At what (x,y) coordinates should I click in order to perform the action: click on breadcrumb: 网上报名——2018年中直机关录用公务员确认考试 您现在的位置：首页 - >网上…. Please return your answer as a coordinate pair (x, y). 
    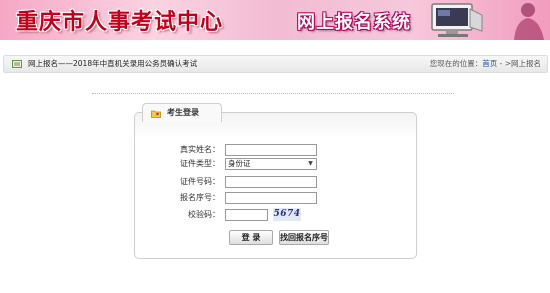
    Looking at the image, I should click on (275, 64).